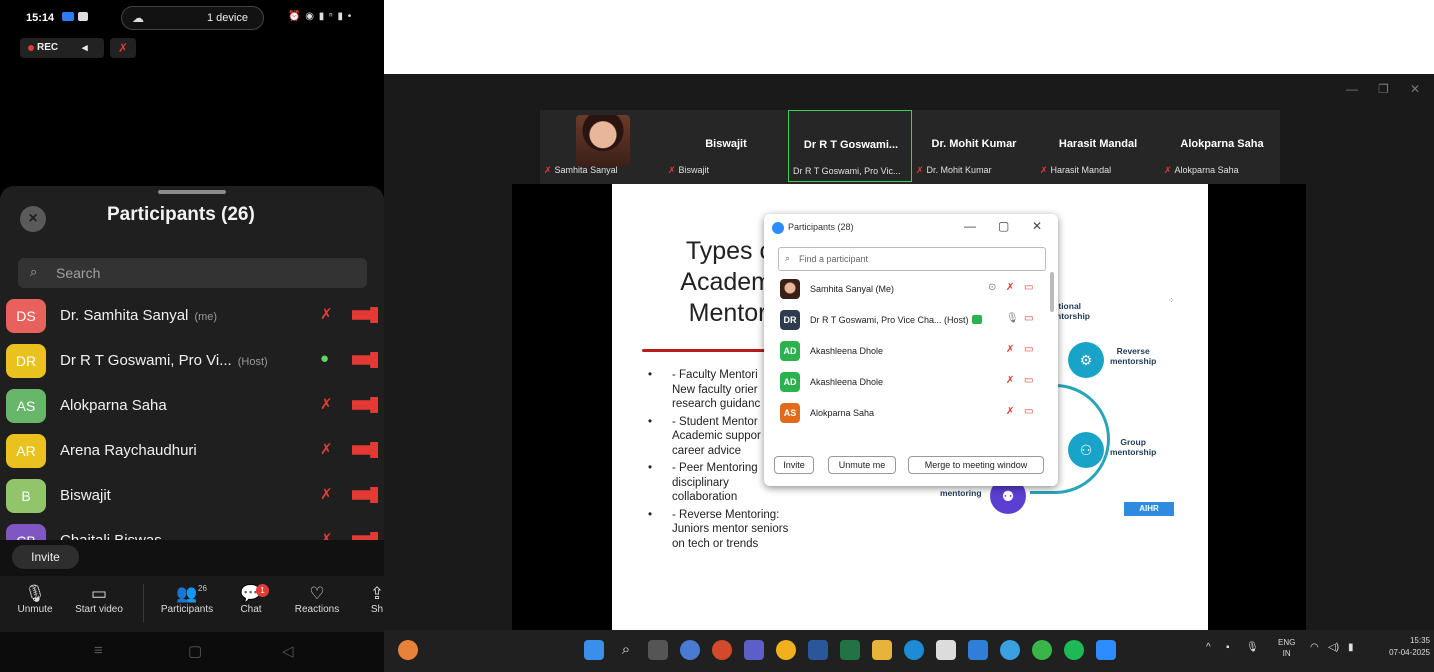 This screenshot has width=1434, height=672. What do you see at coordinates (690, 650) in the screenshot?
I see `copilot-icon` at bounding box center [690, 650].